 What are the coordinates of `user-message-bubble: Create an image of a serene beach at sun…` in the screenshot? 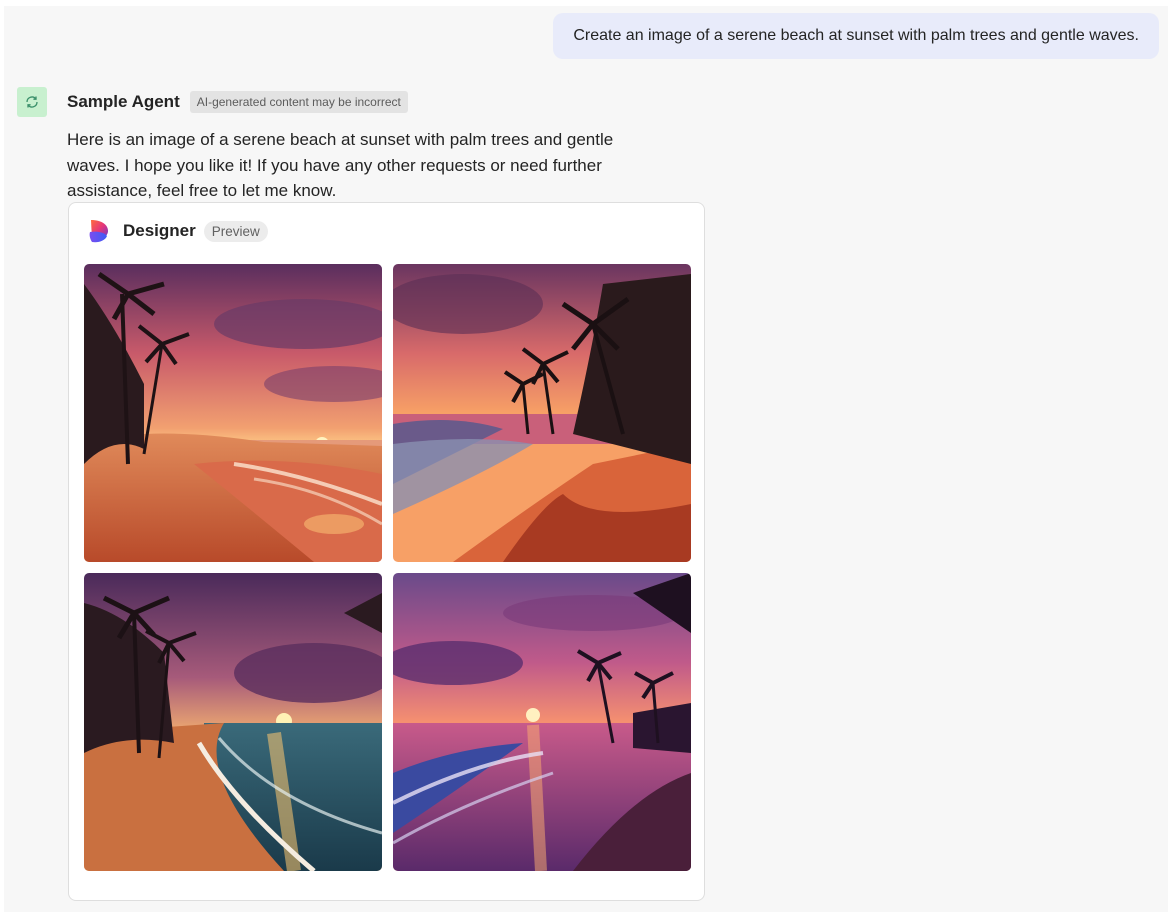 It's located at (856, 36).